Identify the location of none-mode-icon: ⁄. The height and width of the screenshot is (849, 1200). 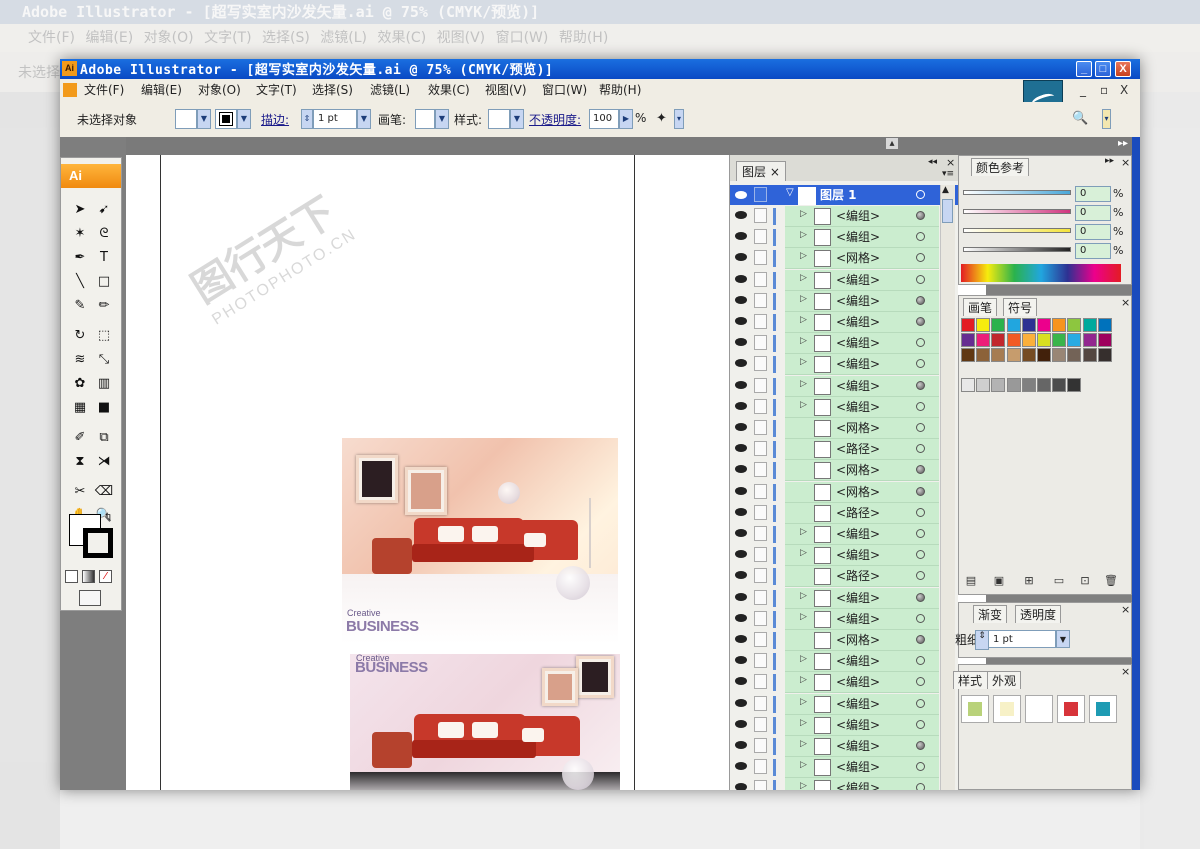
(105, 576).